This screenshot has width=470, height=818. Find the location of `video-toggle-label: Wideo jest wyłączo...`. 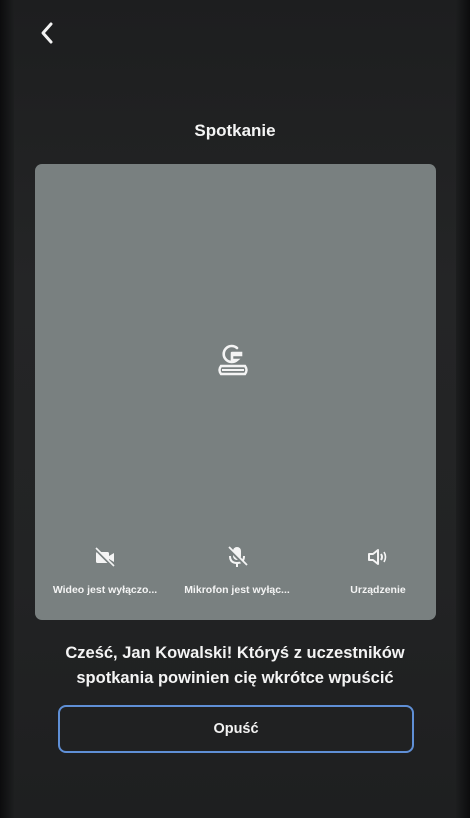

video-toggle-label: Wideo jest wyłączo... is located at coordinates (105, 590).